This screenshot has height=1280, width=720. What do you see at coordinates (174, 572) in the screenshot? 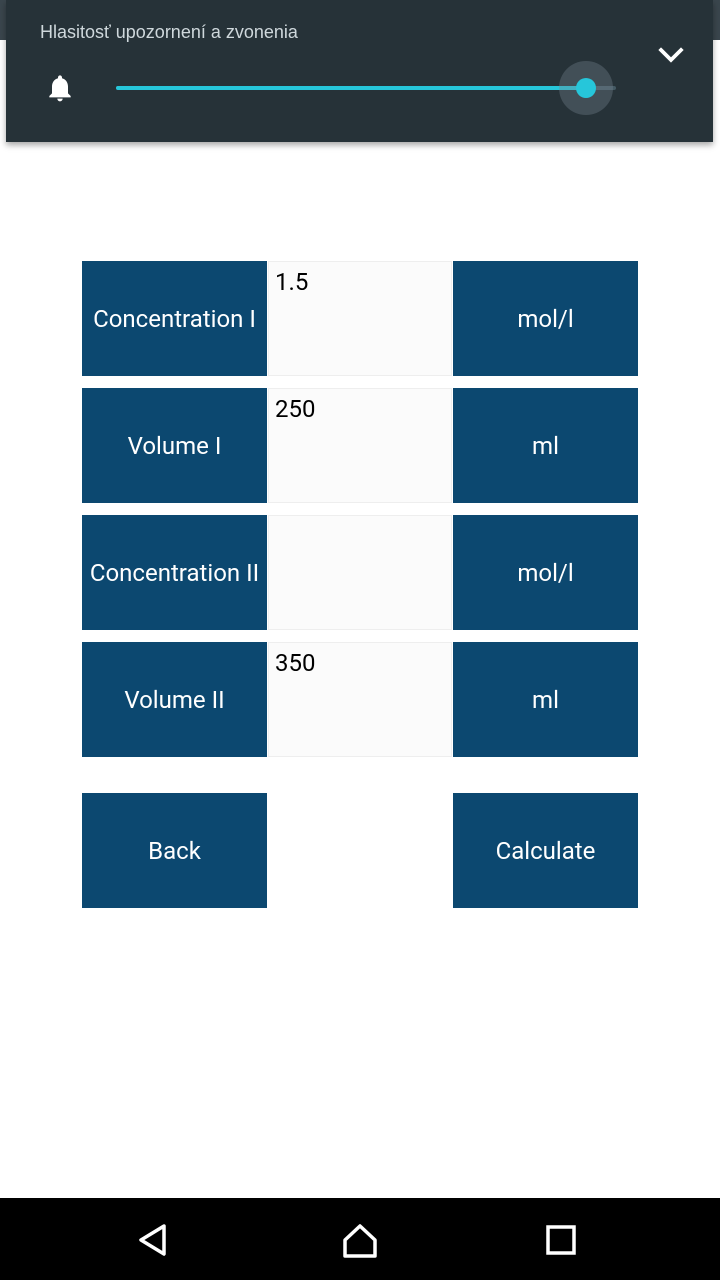
I see `label-concentration-2: Concentration II` at bounding box center [174, 572].